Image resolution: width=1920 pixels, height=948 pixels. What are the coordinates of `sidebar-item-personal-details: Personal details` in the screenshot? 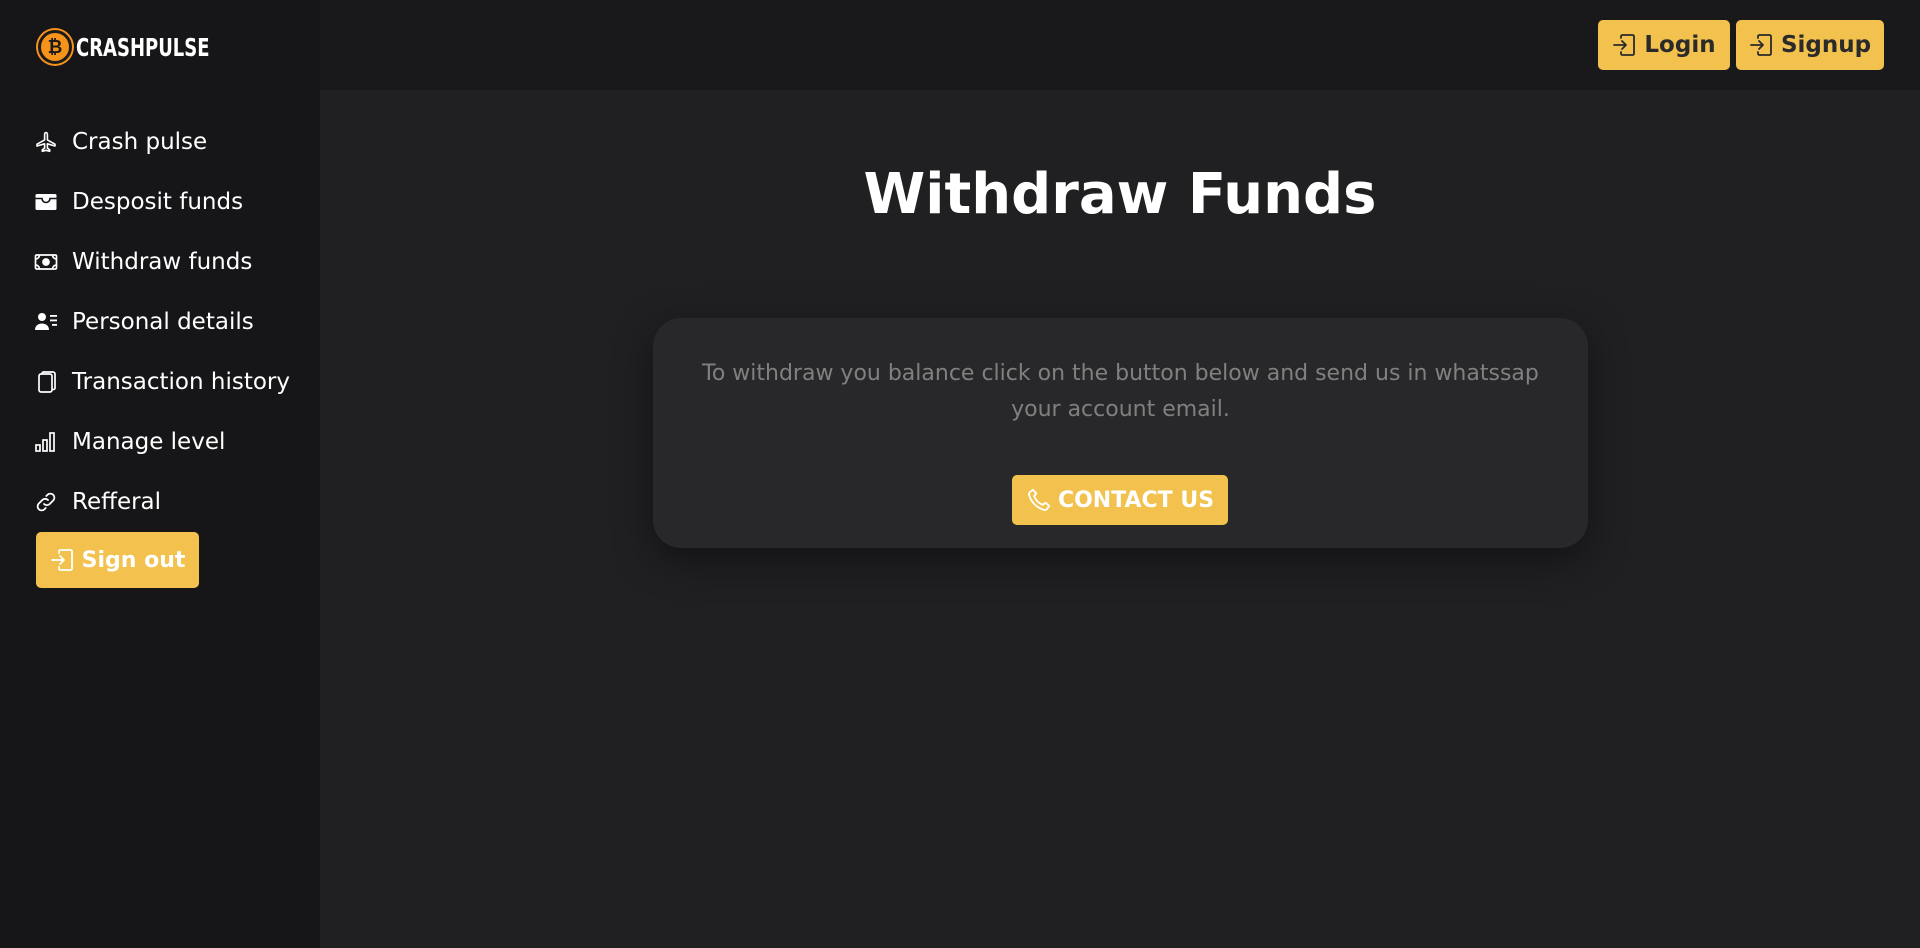 It's located at (162, 322).